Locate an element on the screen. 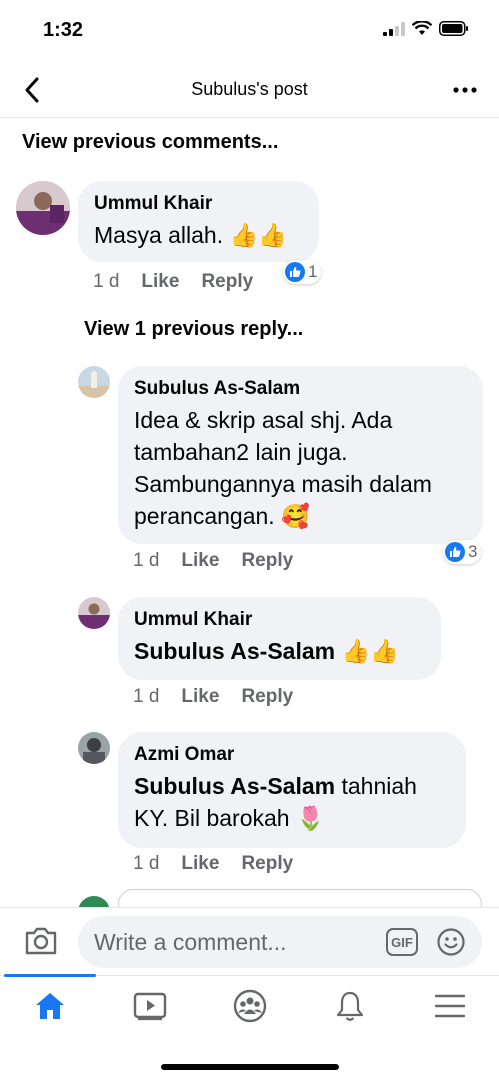  tab-video is located at coordinates (150, 1006).